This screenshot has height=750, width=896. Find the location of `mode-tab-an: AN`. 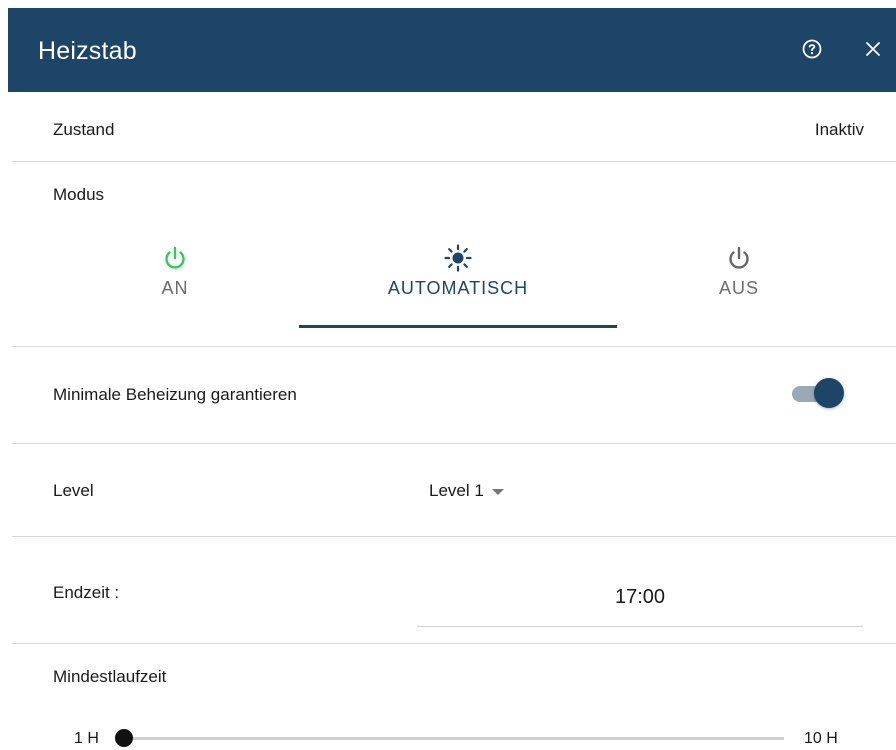

mode-tab-an: AN is located at coordinates (175, 287).